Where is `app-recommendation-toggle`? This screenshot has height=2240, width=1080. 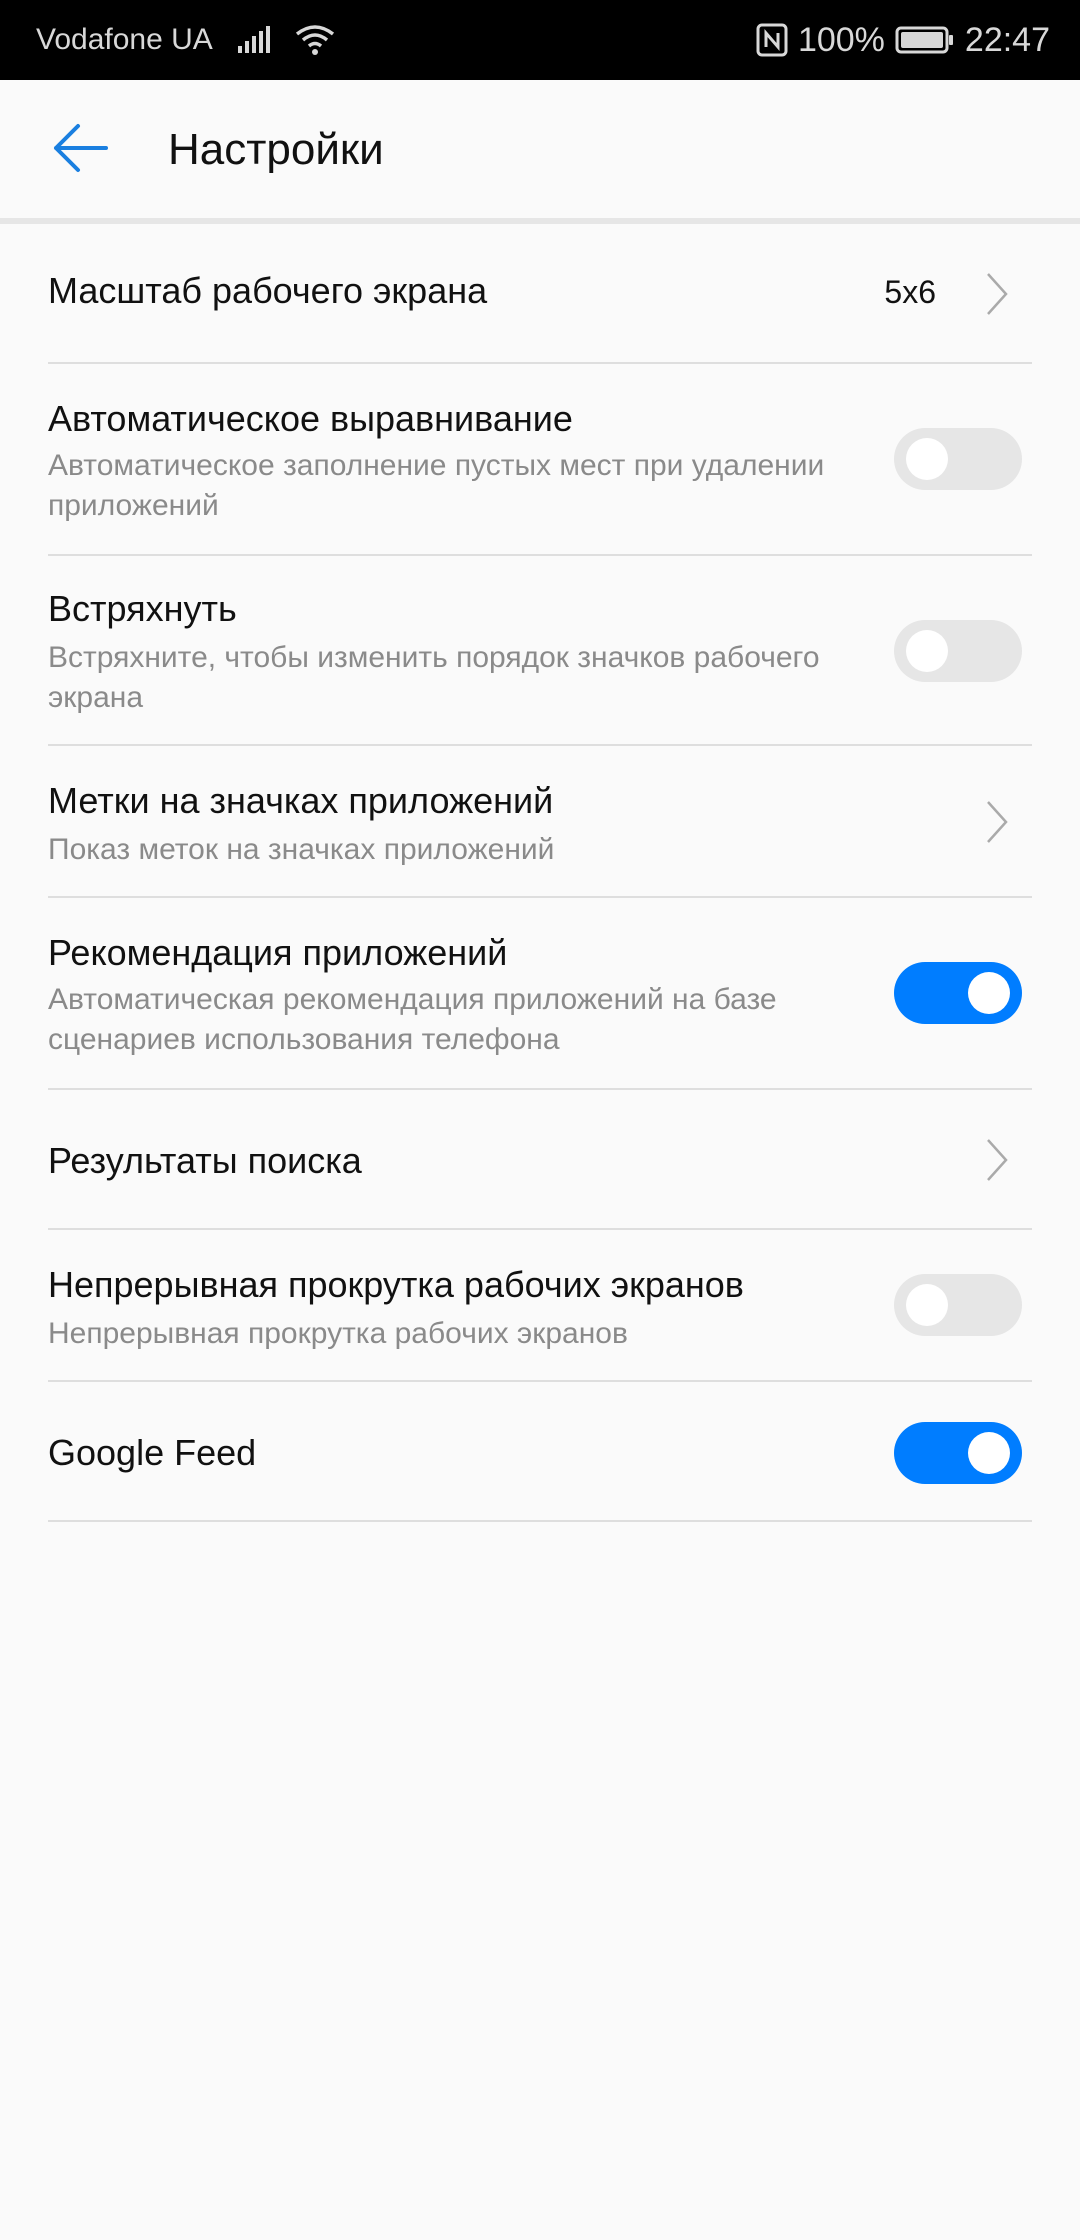
app-recommendation-toggle is located at coordinates (958, 993).